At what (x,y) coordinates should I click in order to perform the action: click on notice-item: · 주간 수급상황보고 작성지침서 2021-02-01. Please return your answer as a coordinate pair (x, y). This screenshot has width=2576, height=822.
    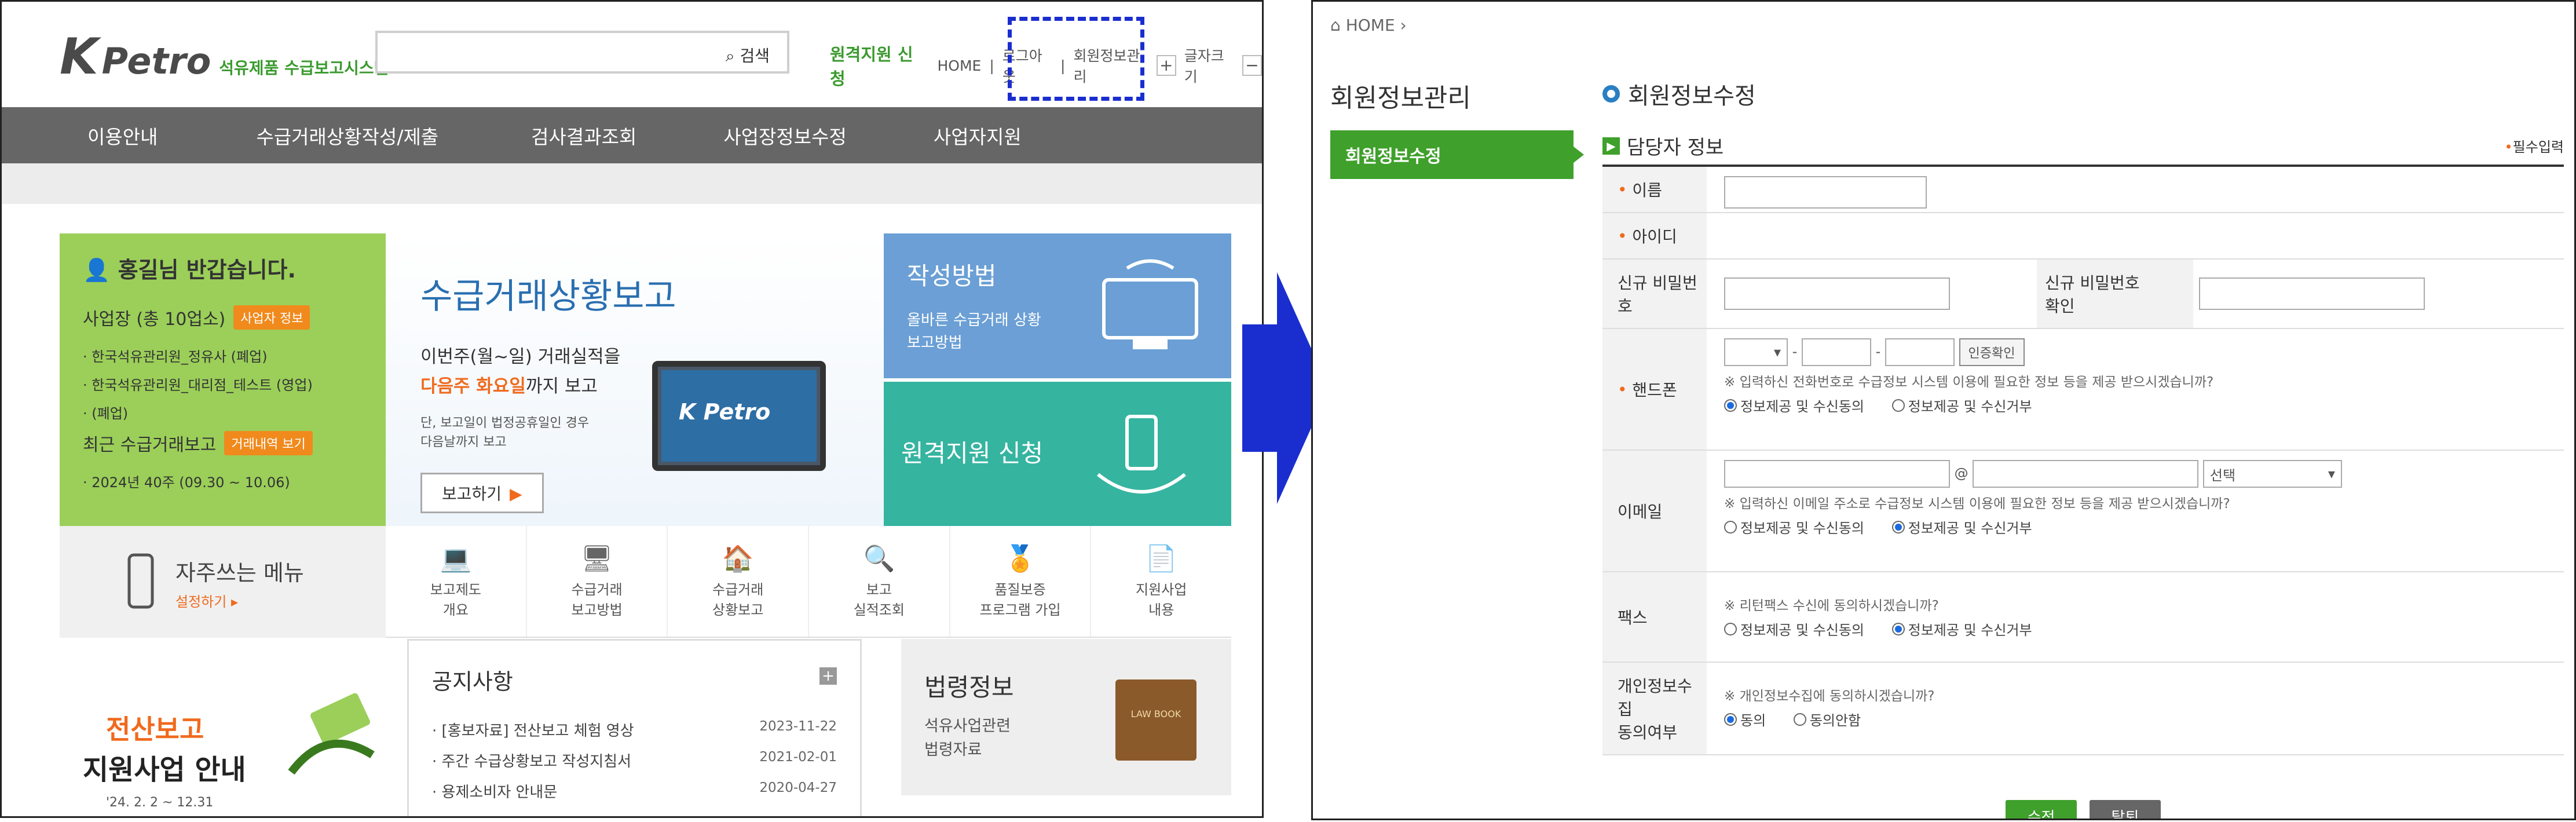
    Looking at the image, I should click on (634, 761).